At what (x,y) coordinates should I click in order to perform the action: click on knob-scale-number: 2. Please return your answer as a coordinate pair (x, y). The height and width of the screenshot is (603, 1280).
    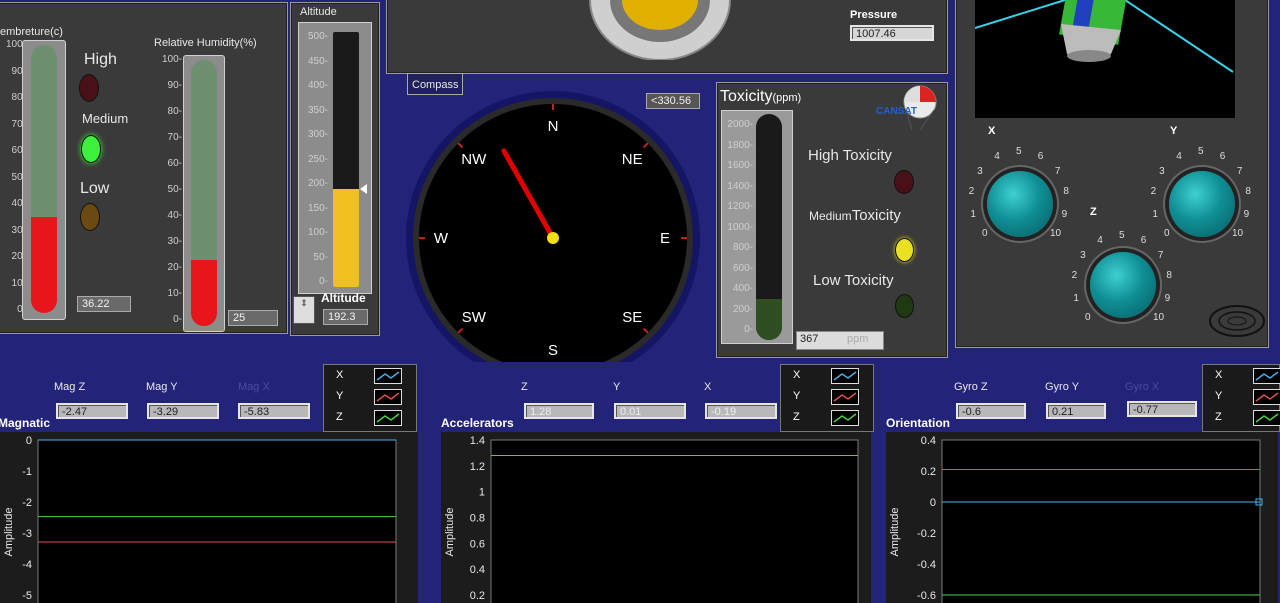
    Looking at the image, I should click on (1153, 192).